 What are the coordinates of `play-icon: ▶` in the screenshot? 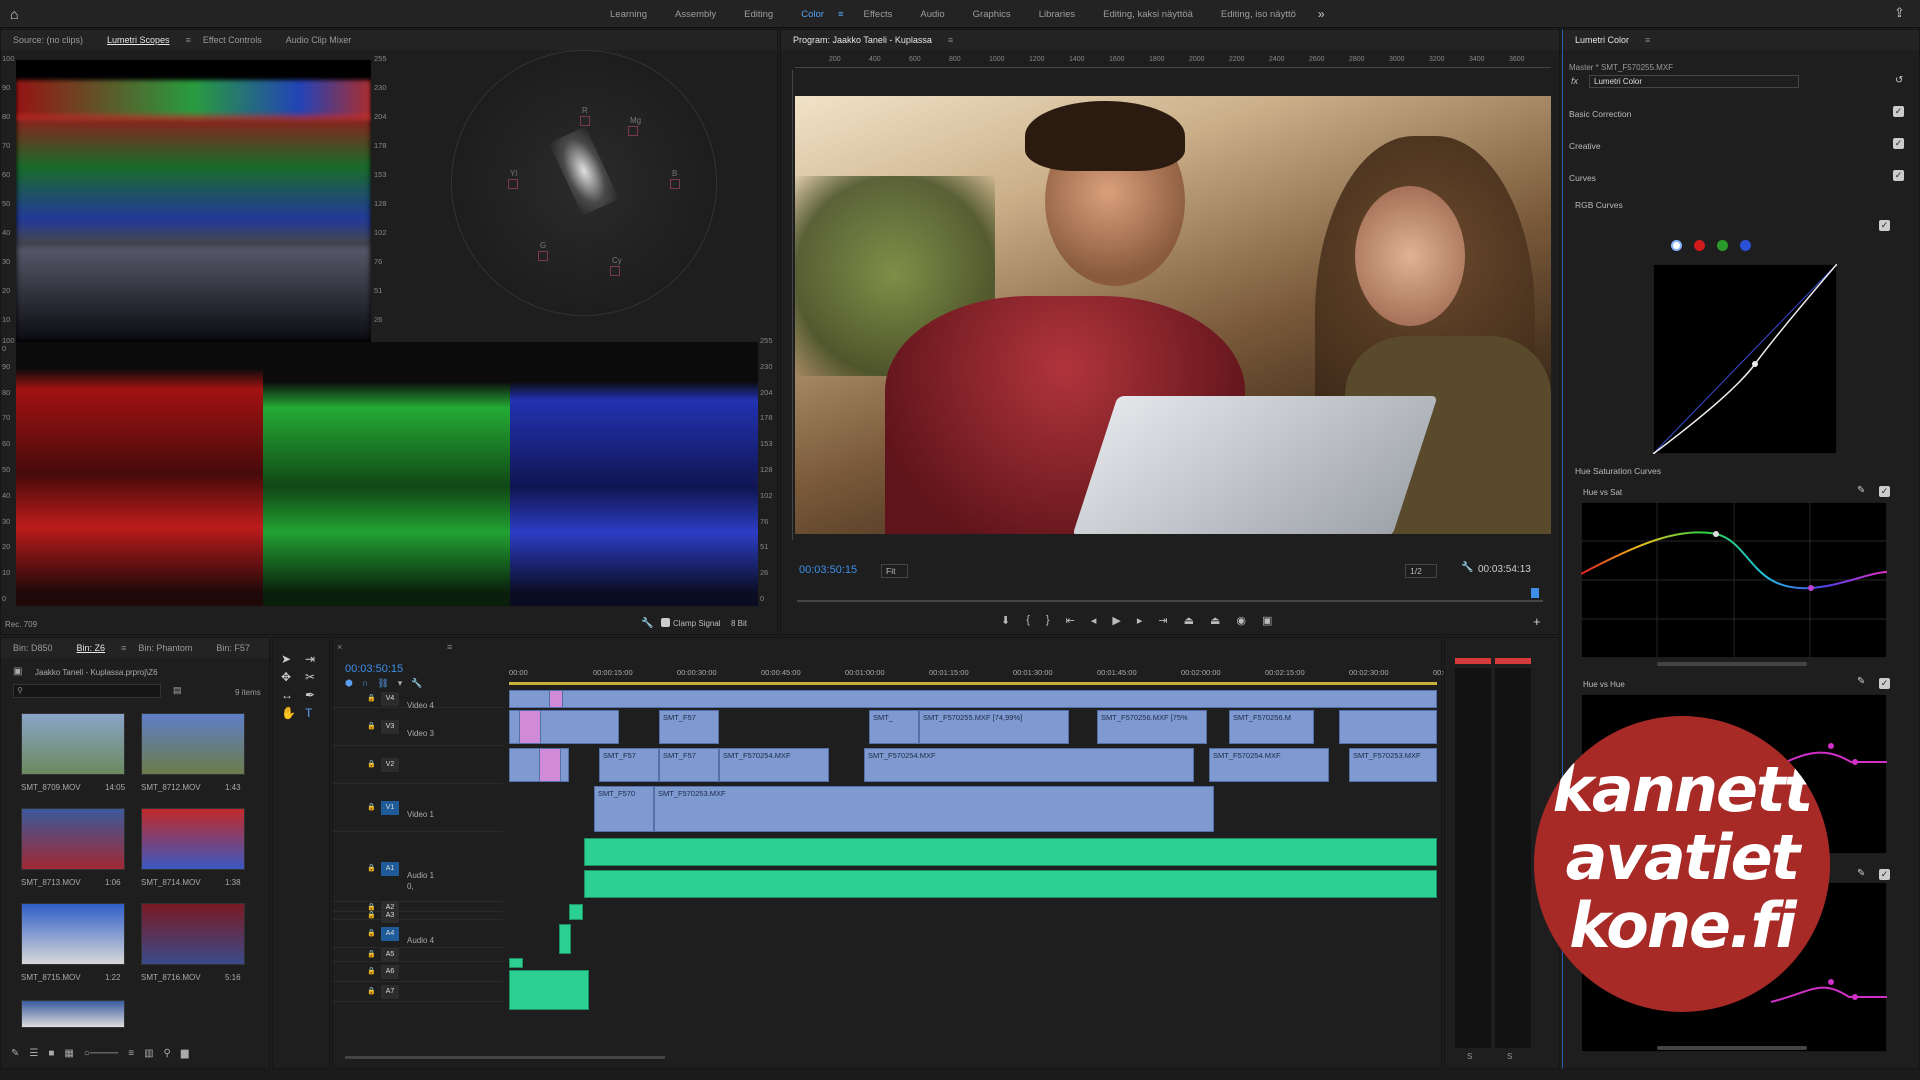 It's located at (1116, 620).